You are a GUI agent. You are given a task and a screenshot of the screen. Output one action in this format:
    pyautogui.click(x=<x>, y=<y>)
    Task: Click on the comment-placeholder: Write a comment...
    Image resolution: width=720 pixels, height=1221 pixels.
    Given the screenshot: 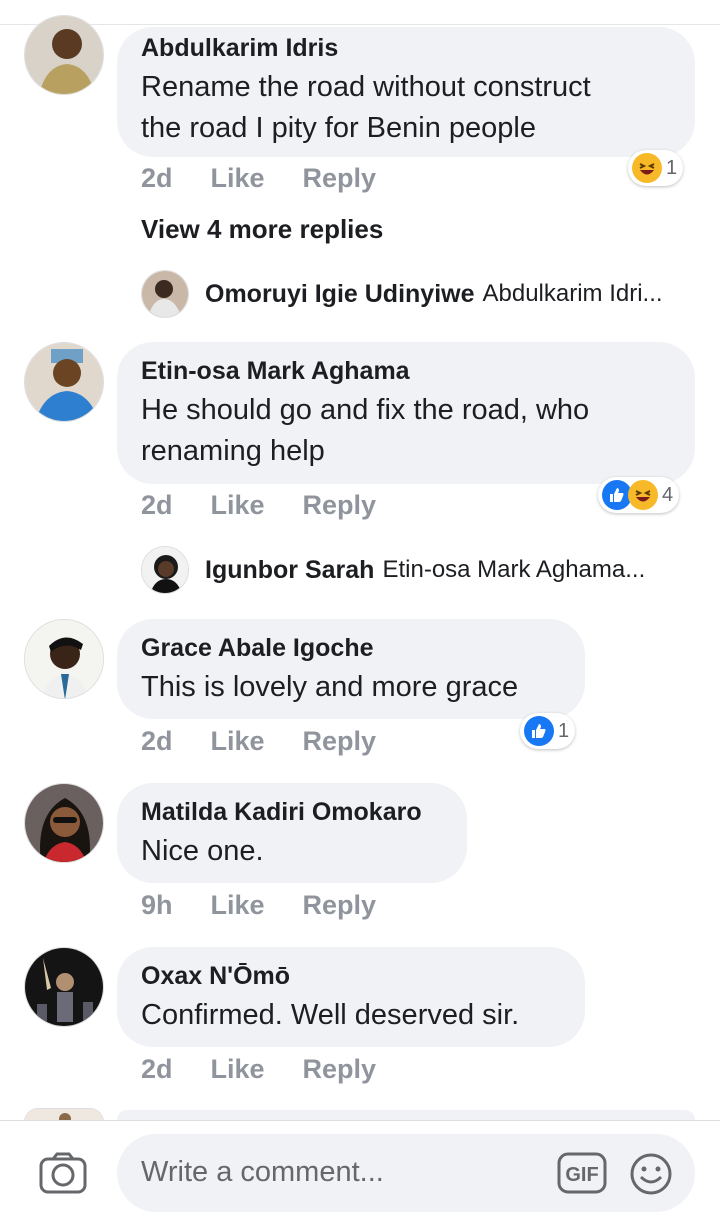 What is the action you would take?
    pyautogui.click(x=262, y=1172)
    